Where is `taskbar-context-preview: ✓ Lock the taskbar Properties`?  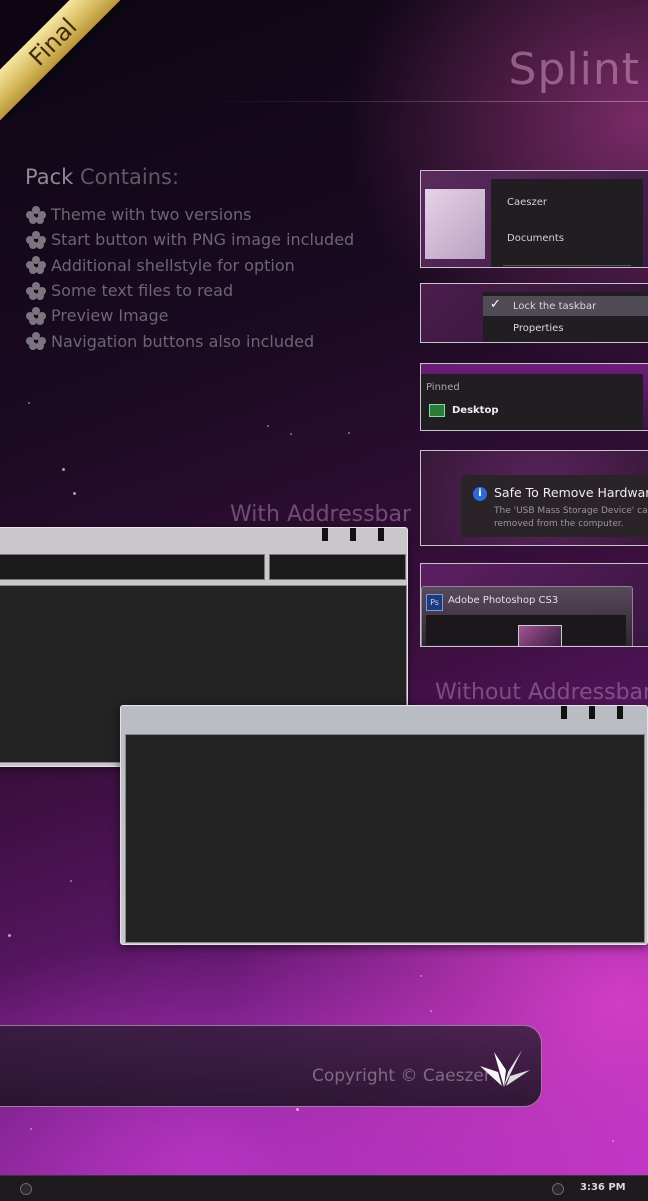 taskbar-context-preview: ✓ Lock the taskbar Properties is located at coordinates (534, 313).